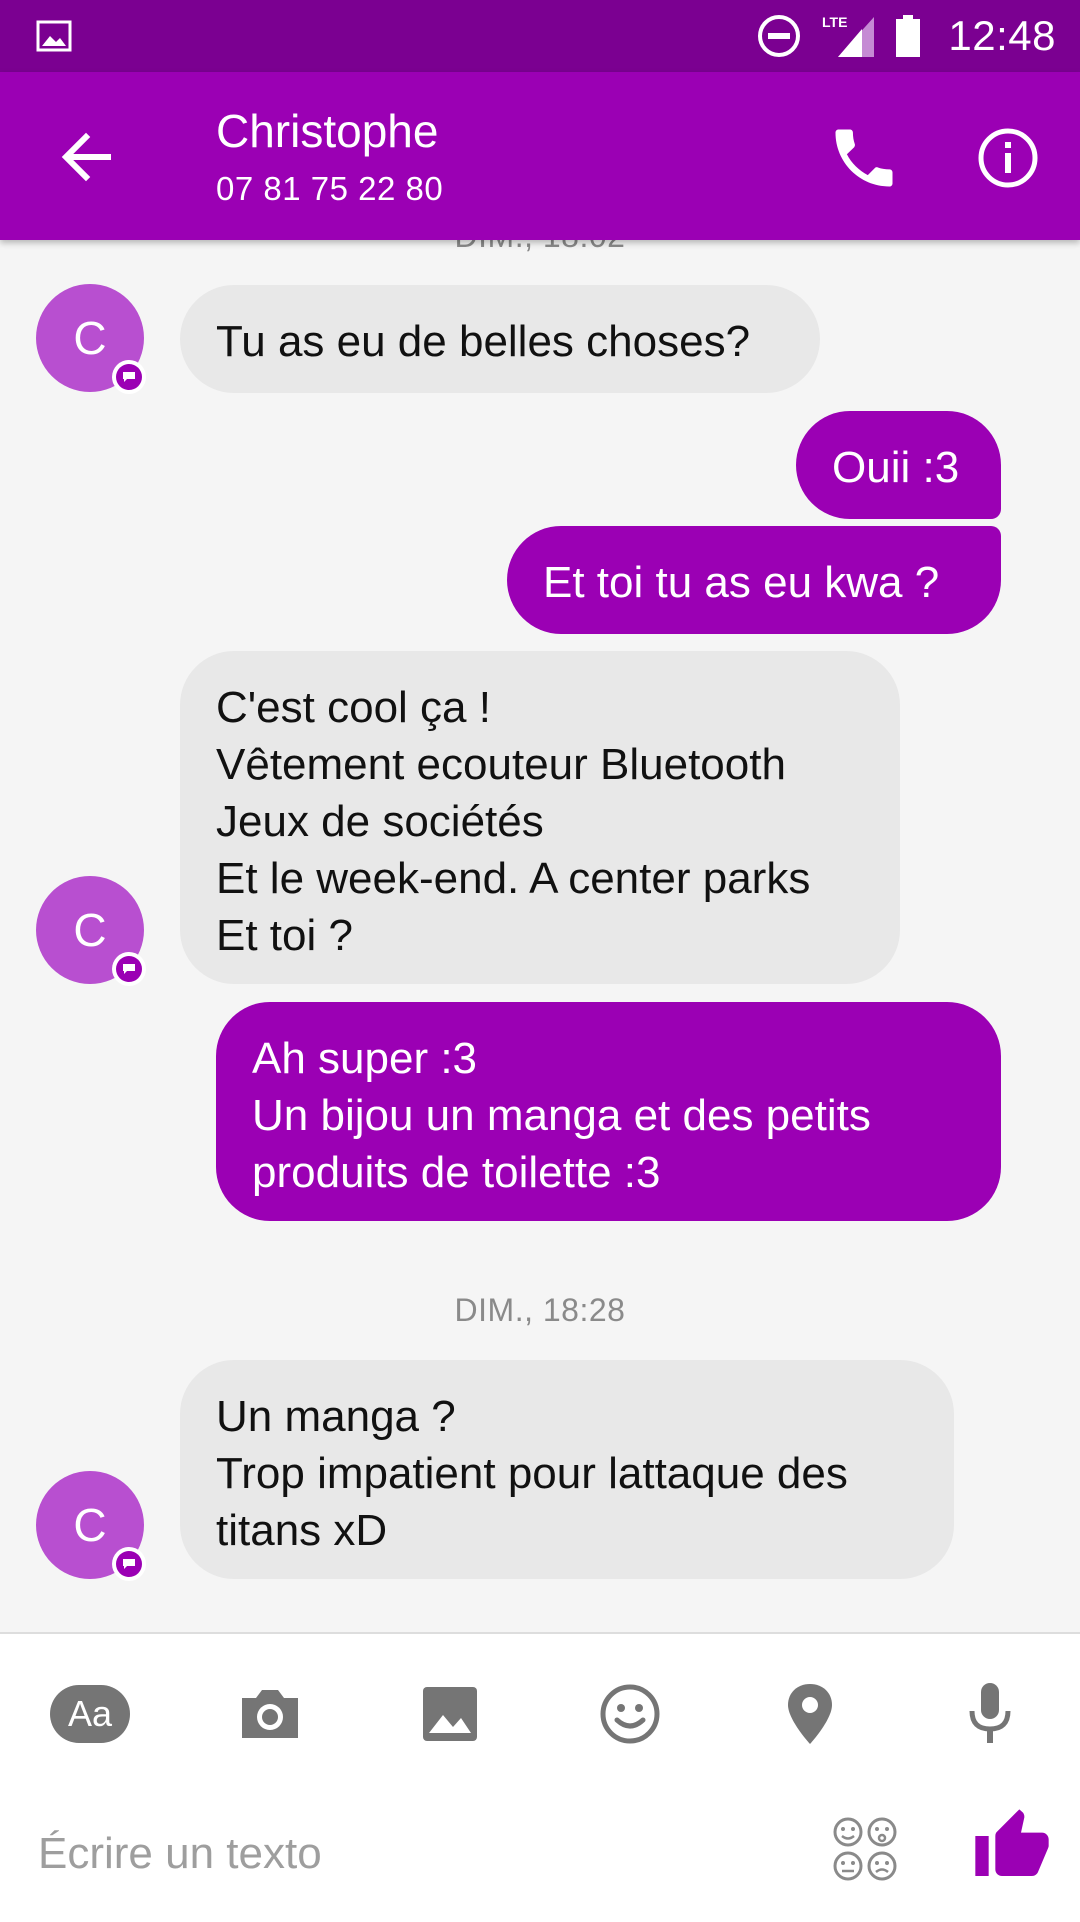  I want to click on message-input, so click(408, 1854).